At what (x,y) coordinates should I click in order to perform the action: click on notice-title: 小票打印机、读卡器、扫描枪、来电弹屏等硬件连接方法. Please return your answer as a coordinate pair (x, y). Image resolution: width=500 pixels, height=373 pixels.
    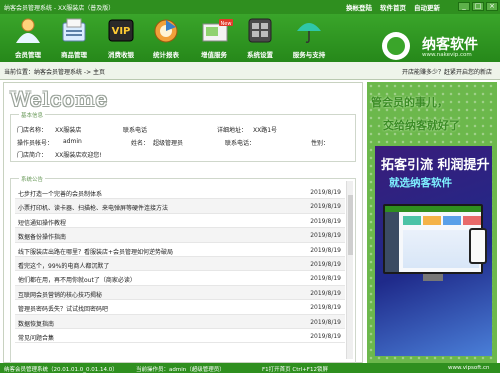
    Looking at the image, I should click on (93, 207).